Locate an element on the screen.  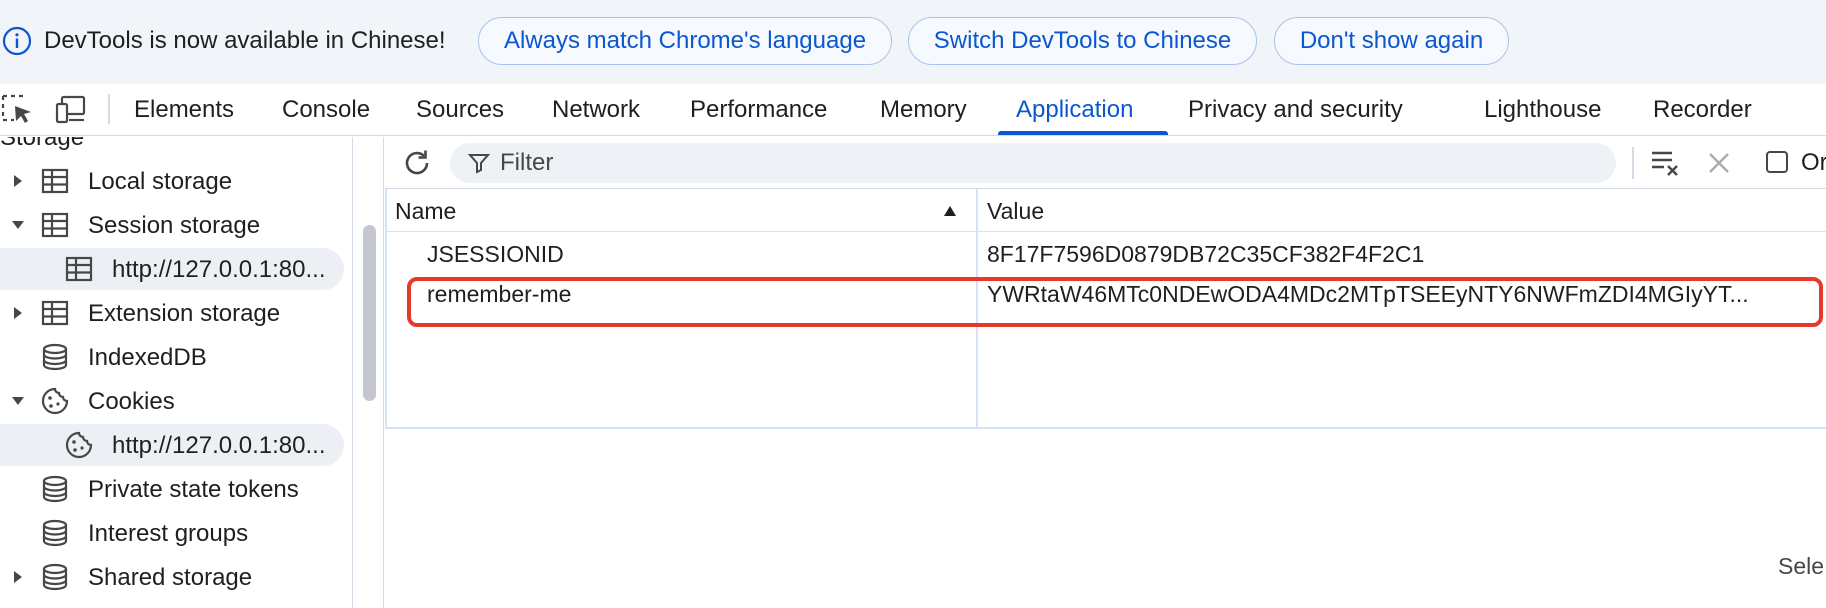
cookies-toolbar: Or is located at coordinates (1105, 163).